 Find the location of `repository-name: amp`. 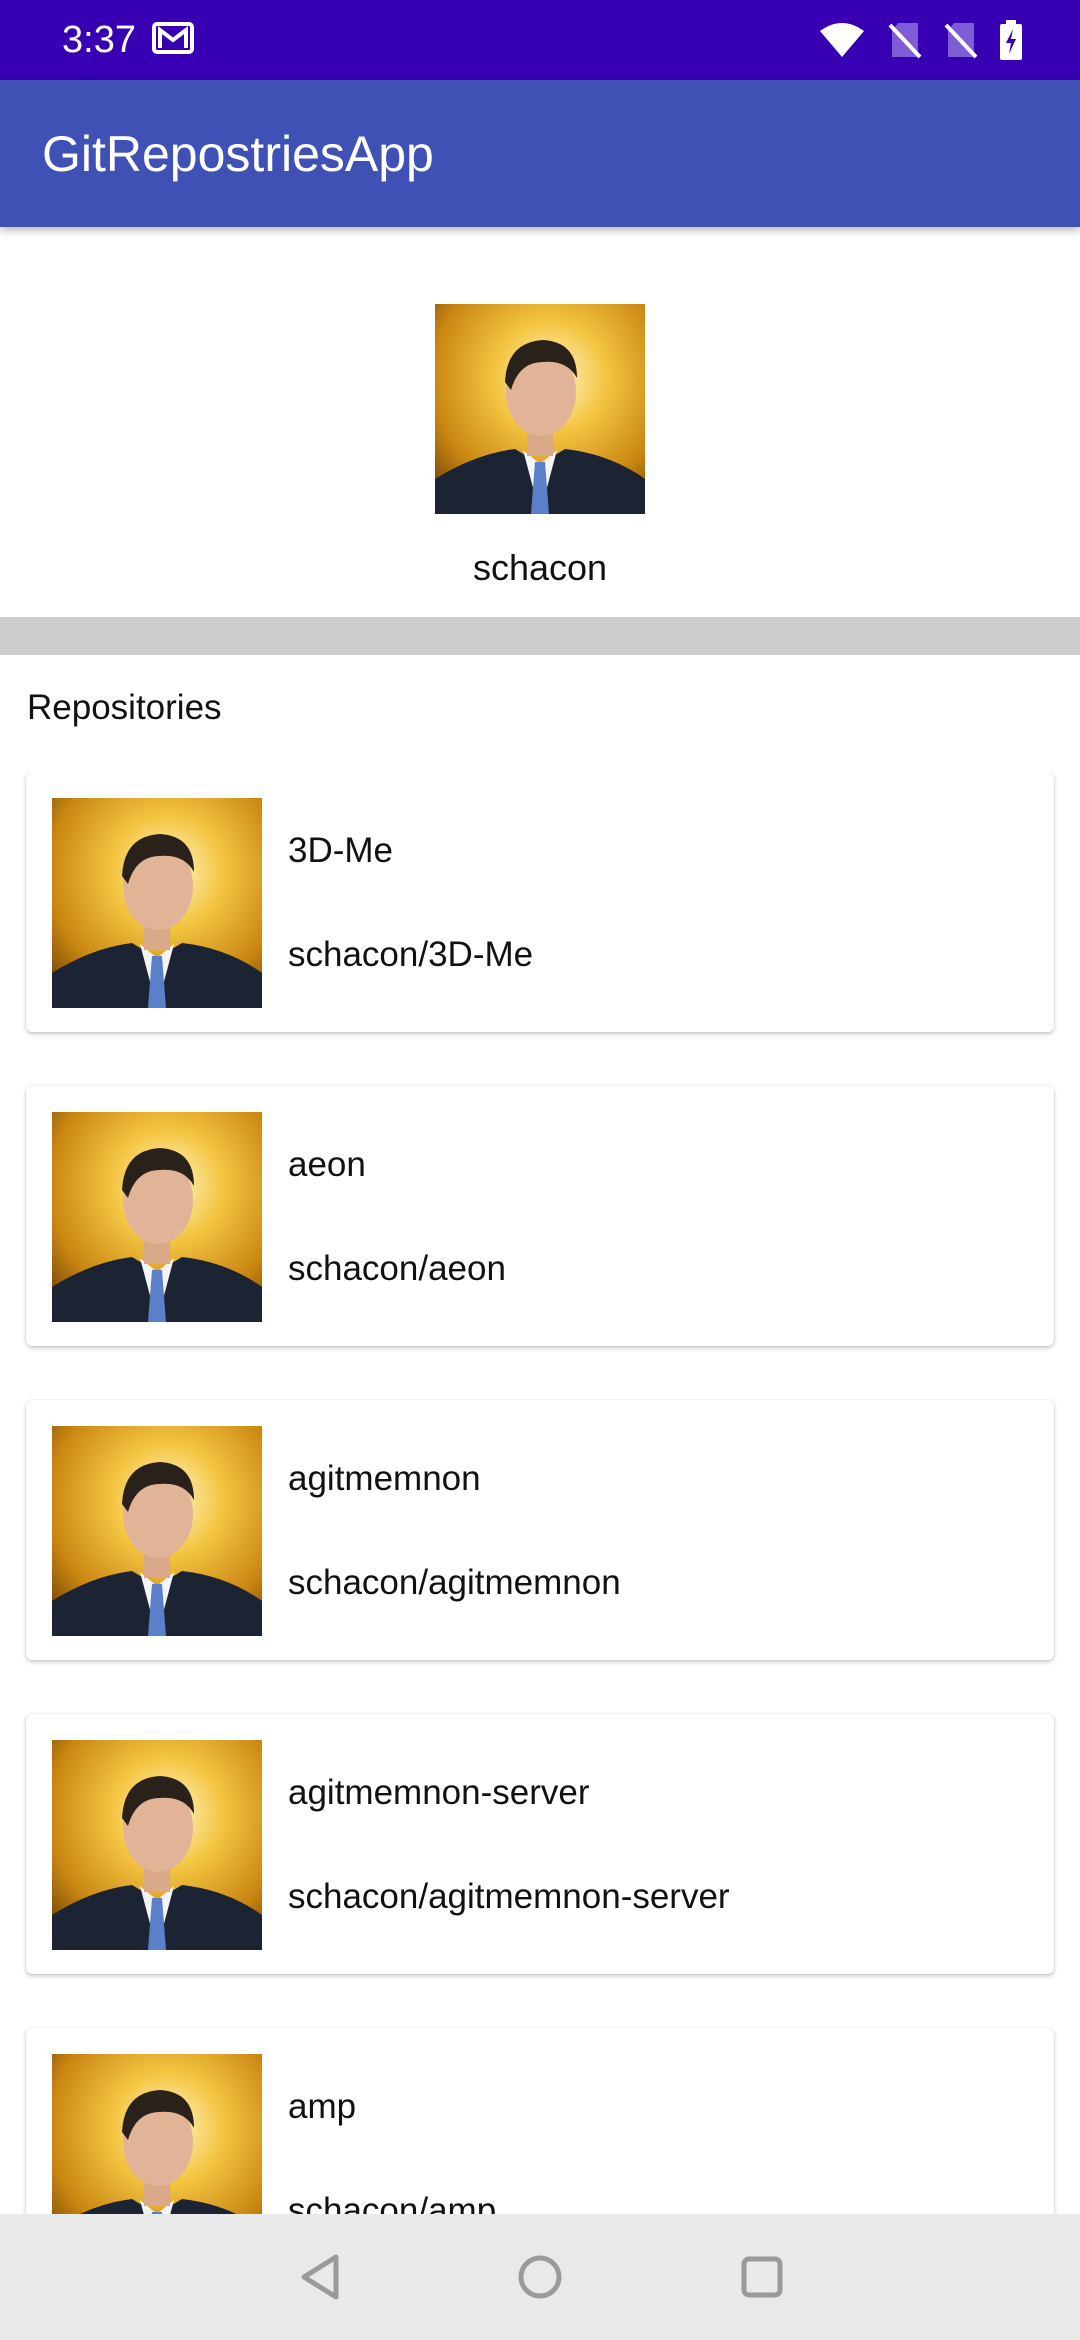

repository-name: amp is located at coordinates (322, 2106).